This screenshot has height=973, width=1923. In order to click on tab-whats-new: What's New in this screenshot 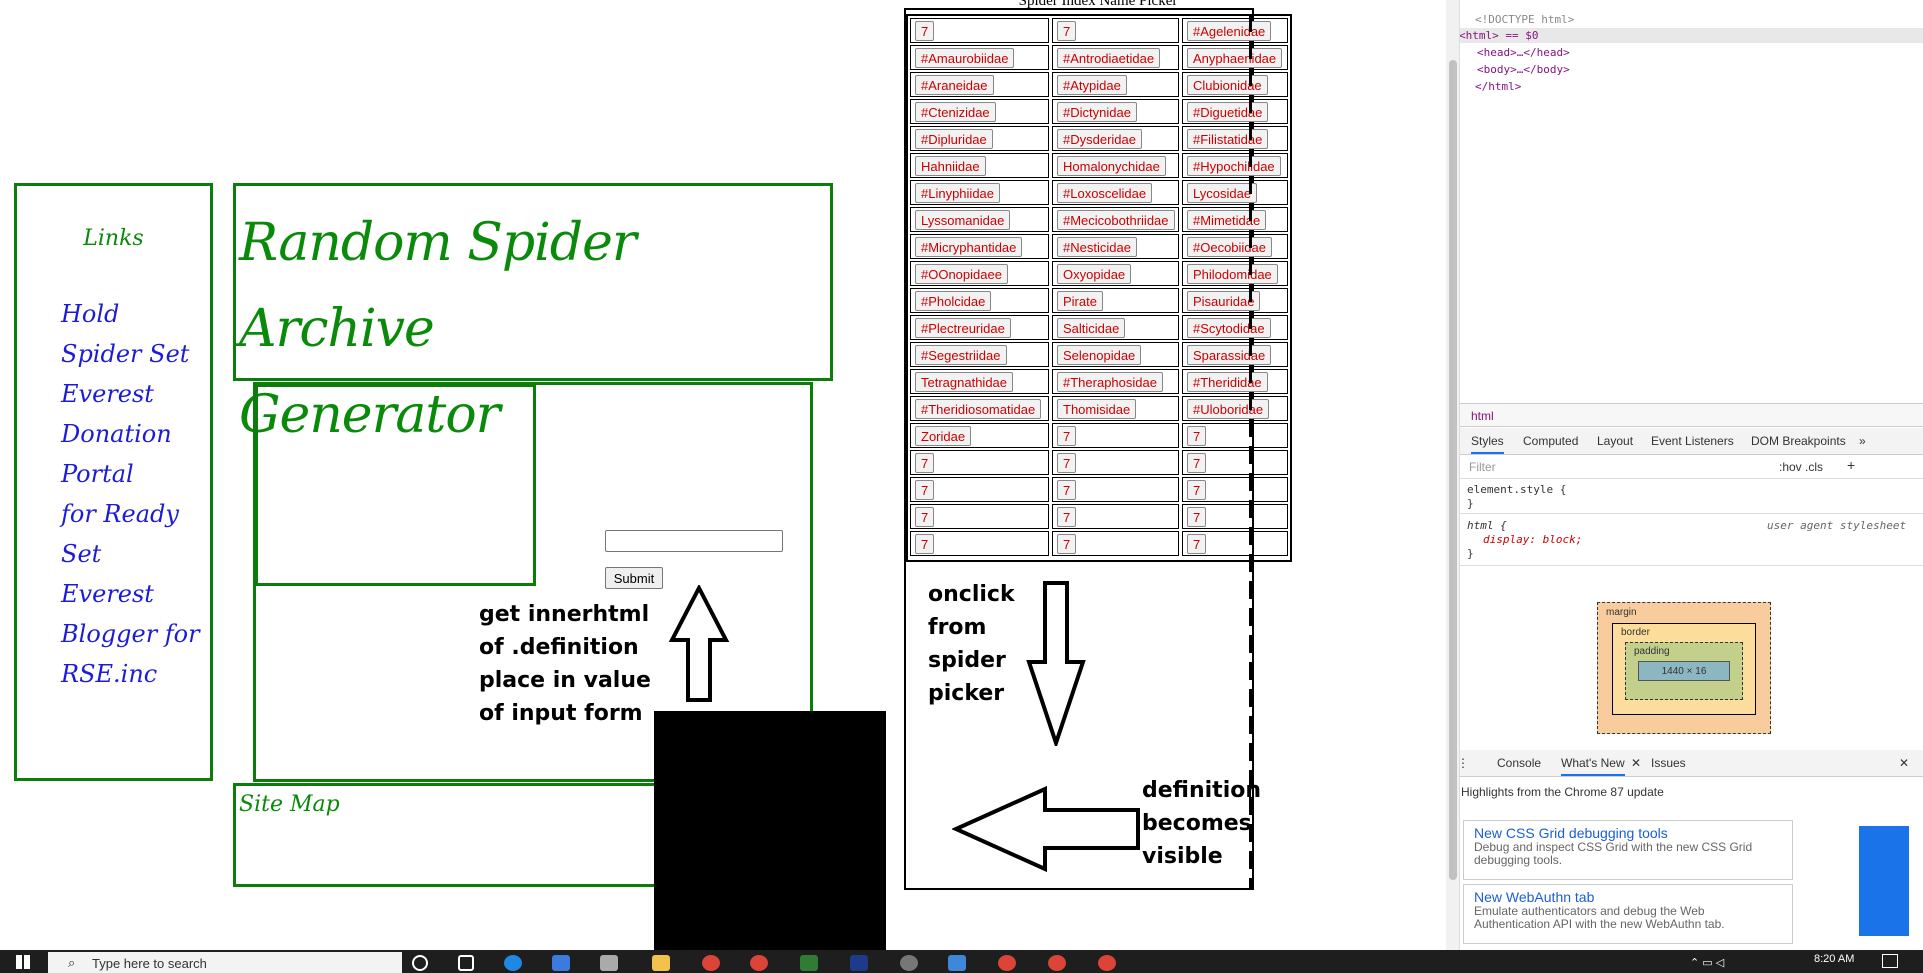, I will do `click(1593, 766)`.